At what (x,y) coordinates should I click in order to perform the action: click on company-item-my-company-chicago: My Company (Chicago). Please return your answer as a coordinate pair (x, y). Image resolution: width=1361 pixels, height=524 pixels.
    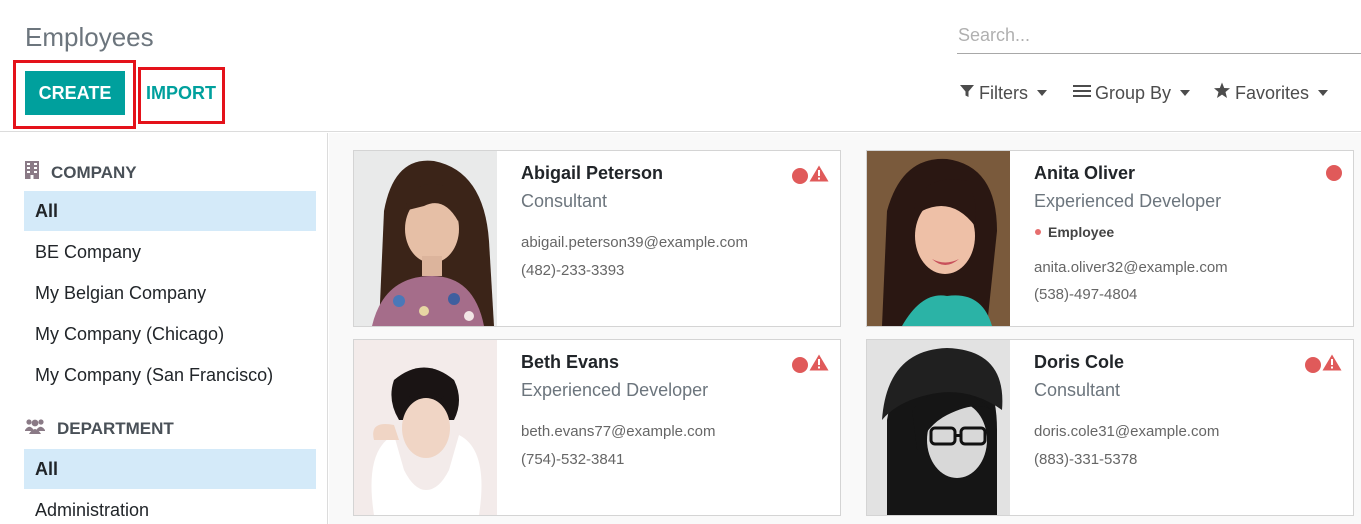
    Looking at the image, I should click on (170, 334).